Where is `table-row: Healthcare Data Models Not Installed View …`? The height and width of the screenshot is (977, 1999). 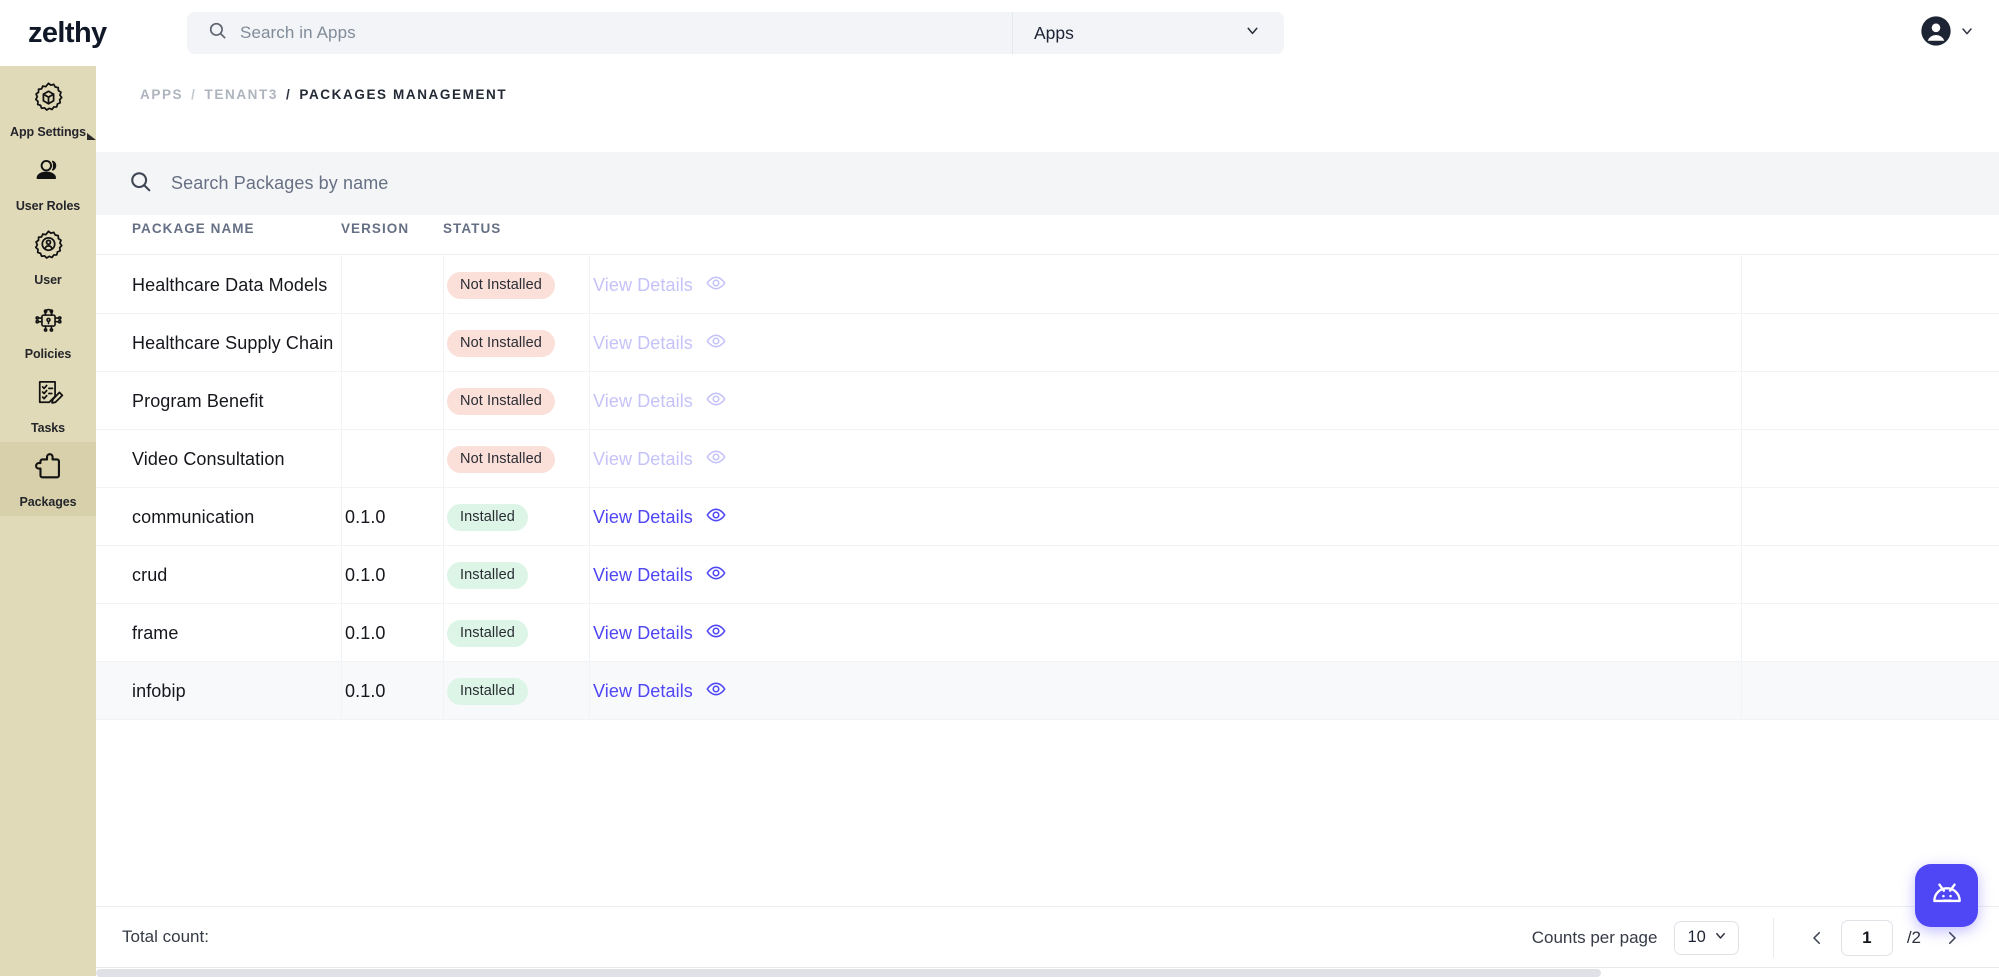 table-row: Healthcare Data Models Not Installed View … is located at coordinates (1047, 285).